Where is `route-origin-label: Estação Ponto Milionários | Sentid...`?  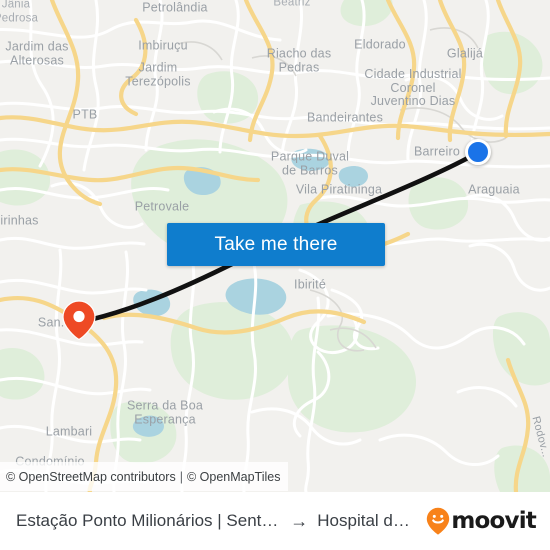
route-origin-label: Estação Ponto Milionários | Sentid... is located at coordinates (149, 520).